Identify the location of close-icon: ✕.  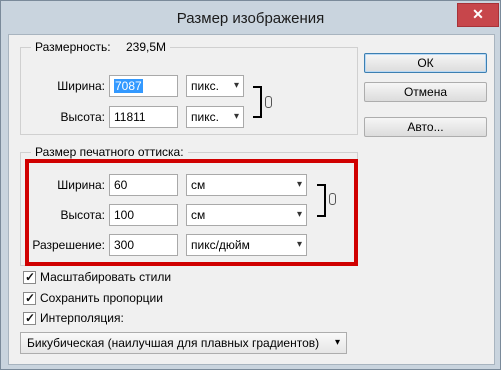
(478, 14).